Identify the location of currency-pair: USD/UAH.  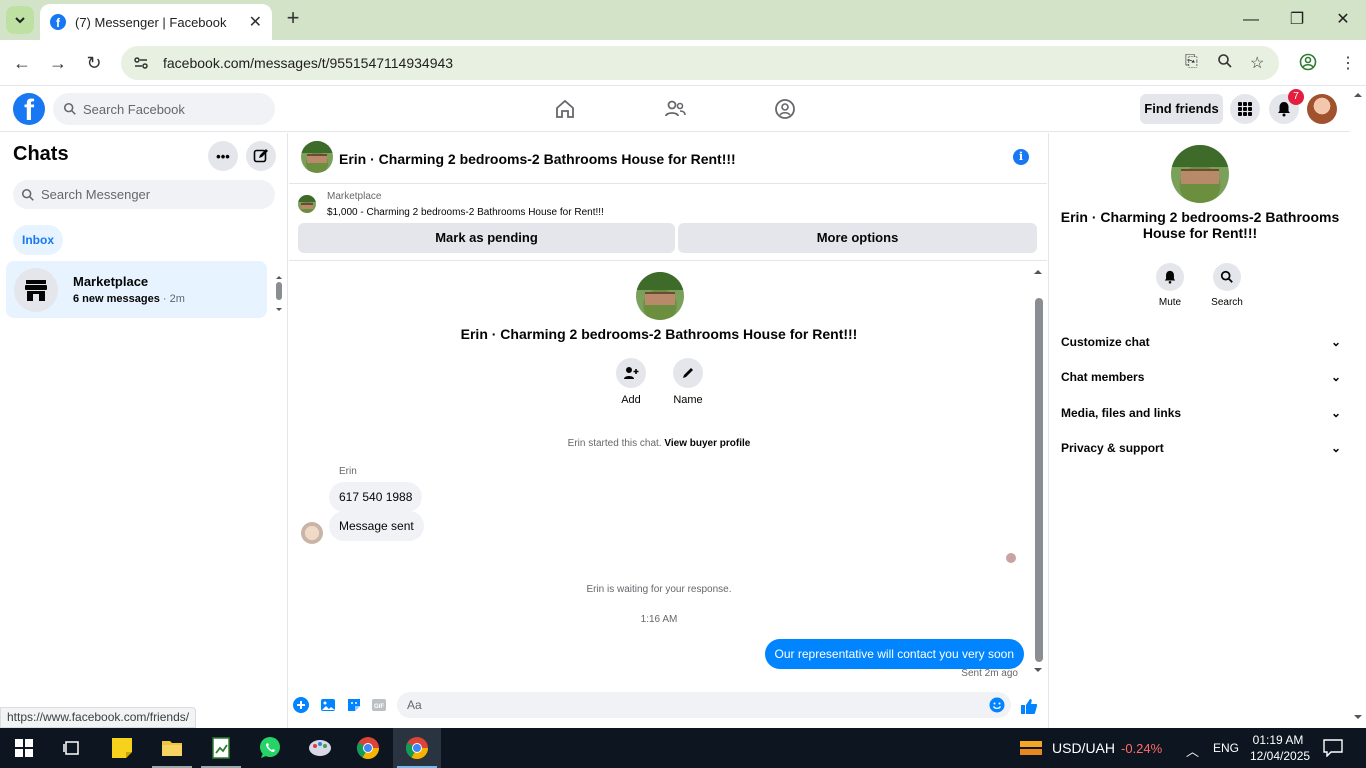
(1083, 748).